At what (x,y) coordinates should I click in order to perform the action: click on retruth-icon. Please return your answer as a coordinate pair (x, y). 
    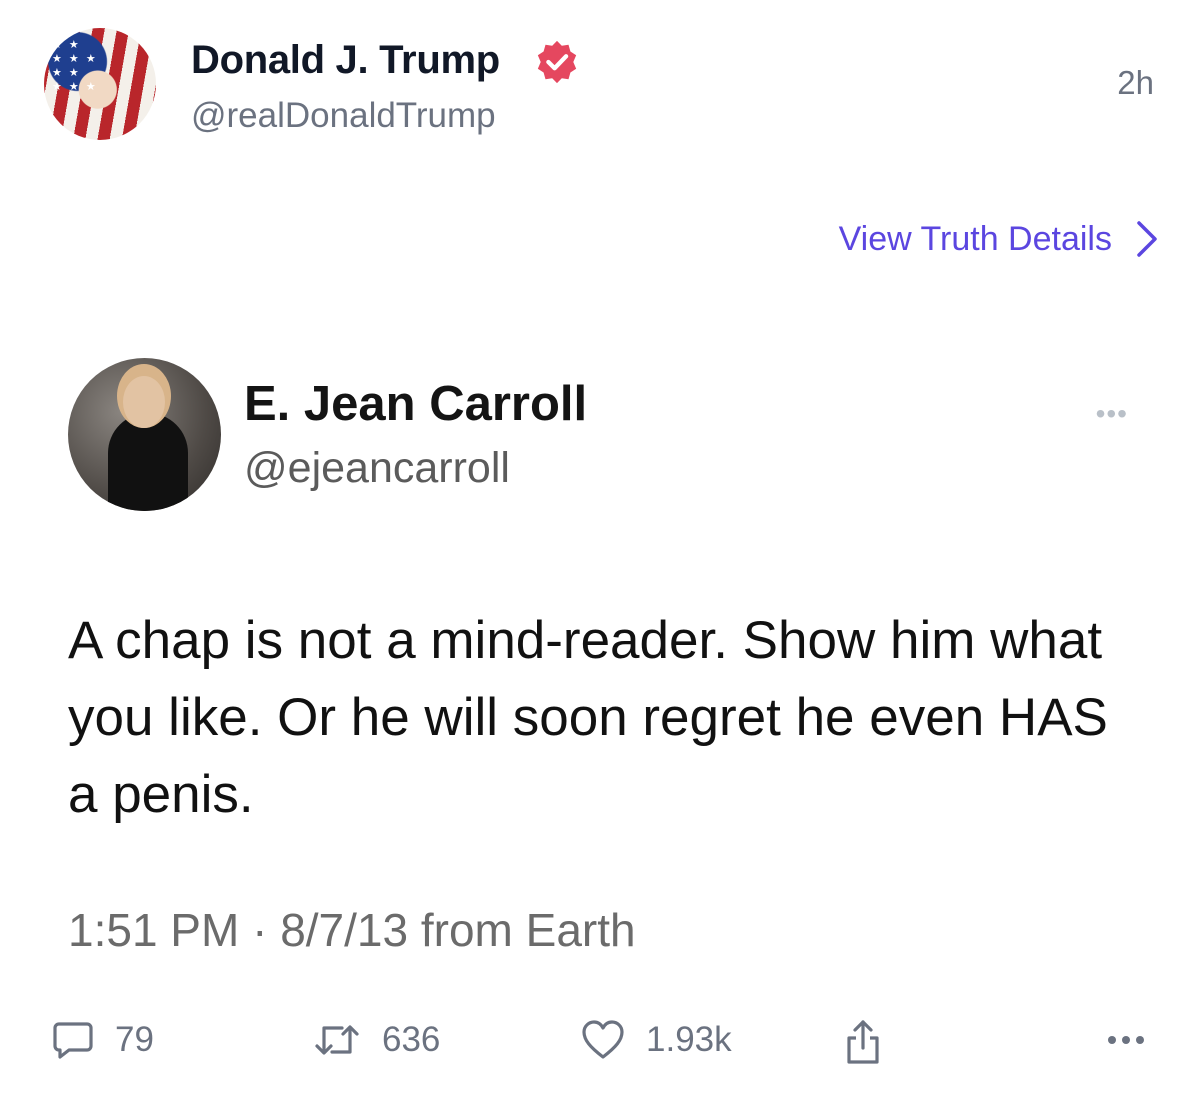
    Looking at the image, I should click on (337, 1040).